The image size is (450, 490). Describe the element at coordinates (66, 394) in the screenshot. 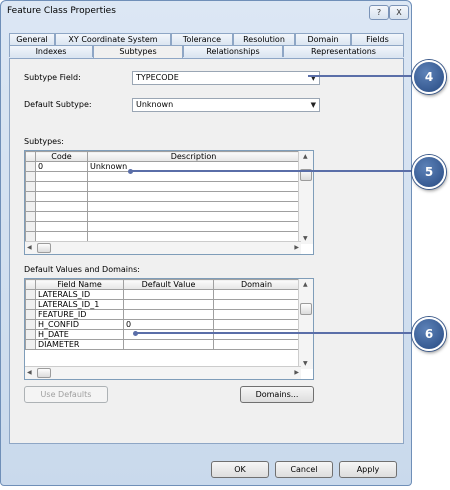

I see `use-defaults-button: Use Defaults` at that location.